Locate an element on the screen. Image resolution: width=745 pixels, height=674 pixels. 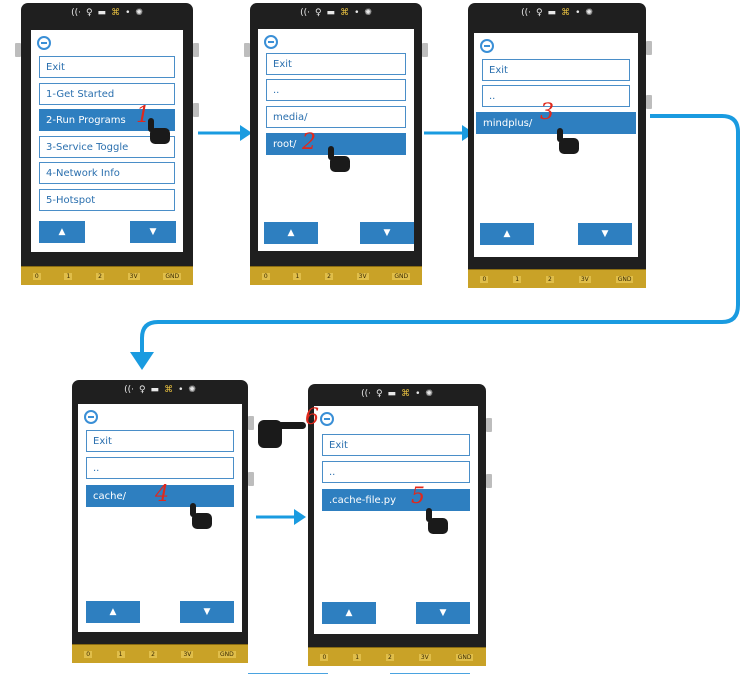
screen: Exit .. .cache-file.py ▲ ▼ is located at coordinates (396, 520).